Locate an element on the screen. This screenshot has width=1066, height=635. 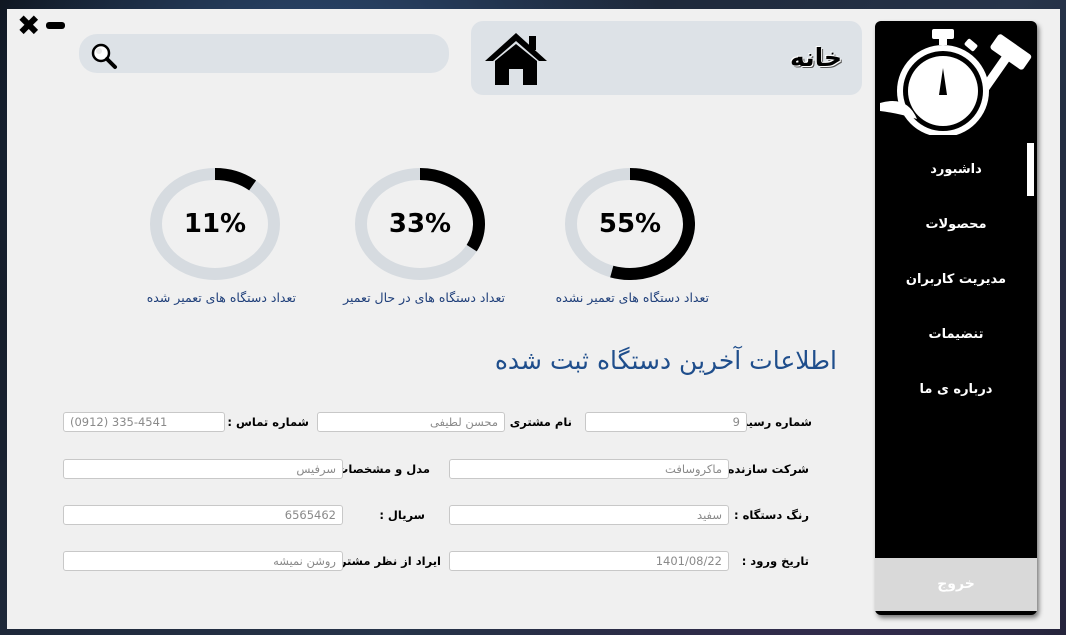
minimize-icon is located at coordinates (55, 25).